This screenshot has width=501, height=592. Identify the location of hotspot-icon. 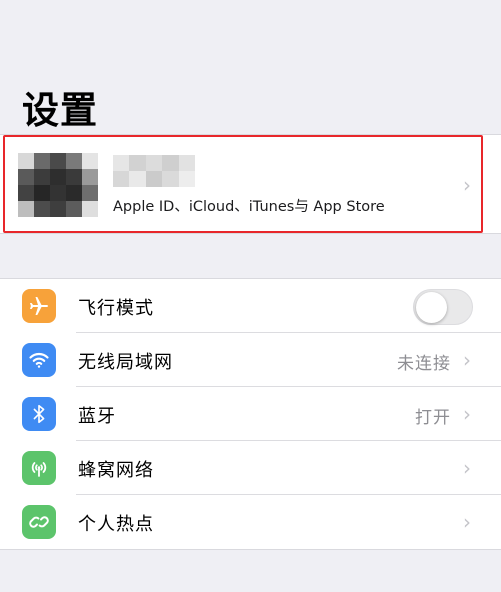
(39, 522).